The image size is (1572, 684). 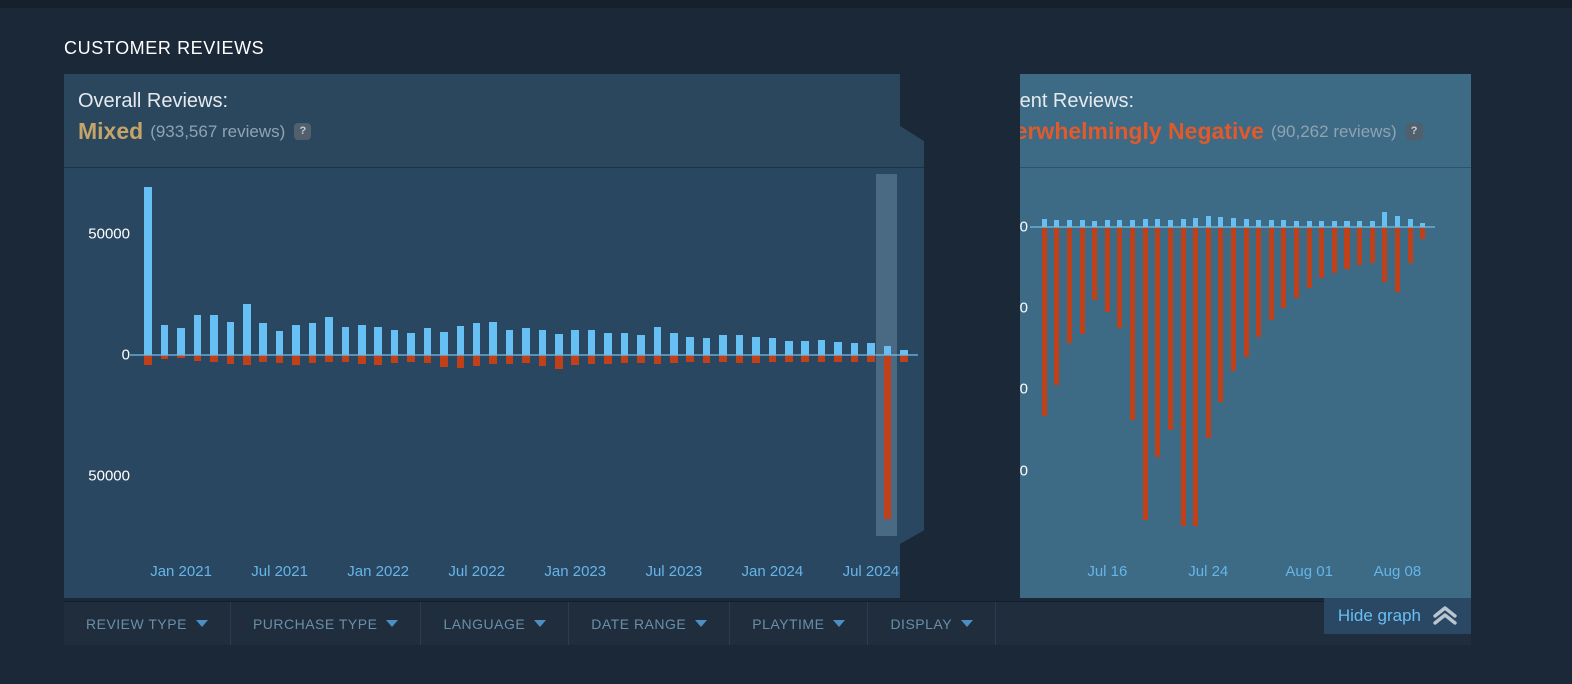 I want to click on y-axis-tick-label: 4000, so click(x=1011, y=389).